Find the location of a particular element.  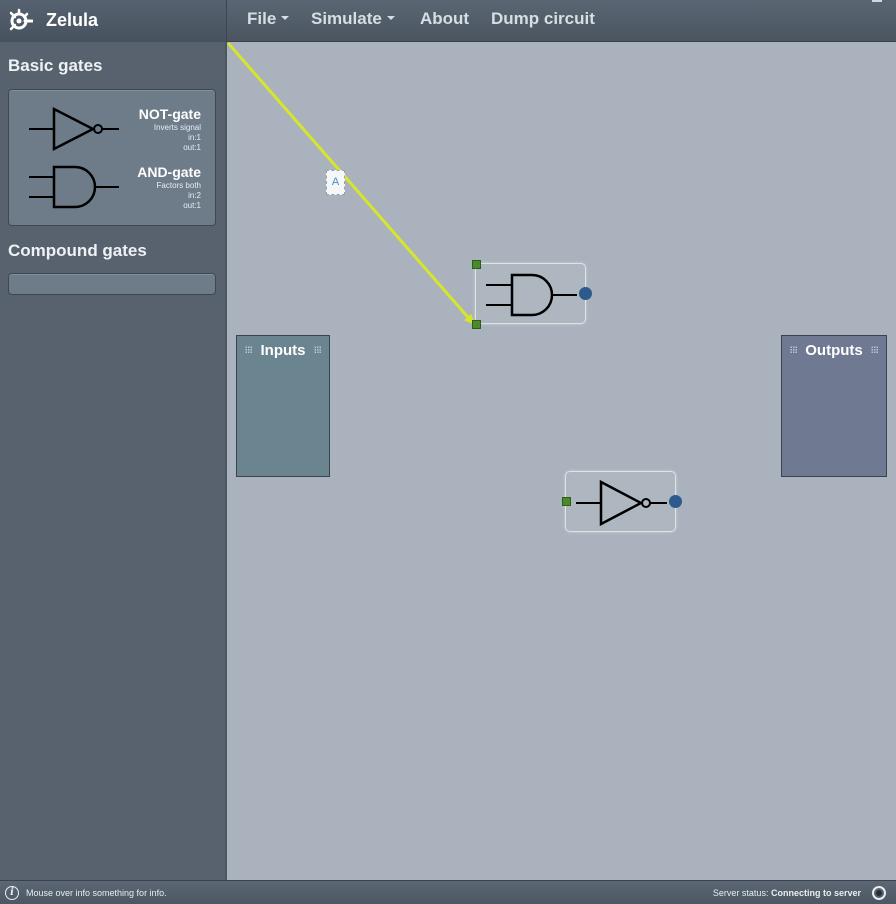

gate-inputs: in:2 is located at coordinates (194, 195).